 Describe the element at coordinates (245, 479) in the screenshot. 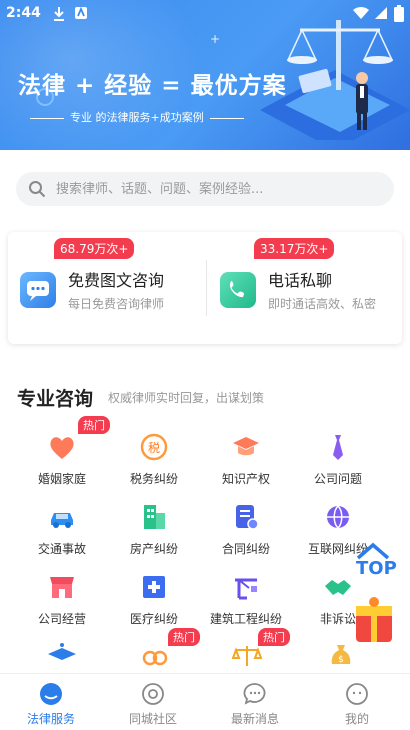

I see `category-label: 知识产权` at that location.